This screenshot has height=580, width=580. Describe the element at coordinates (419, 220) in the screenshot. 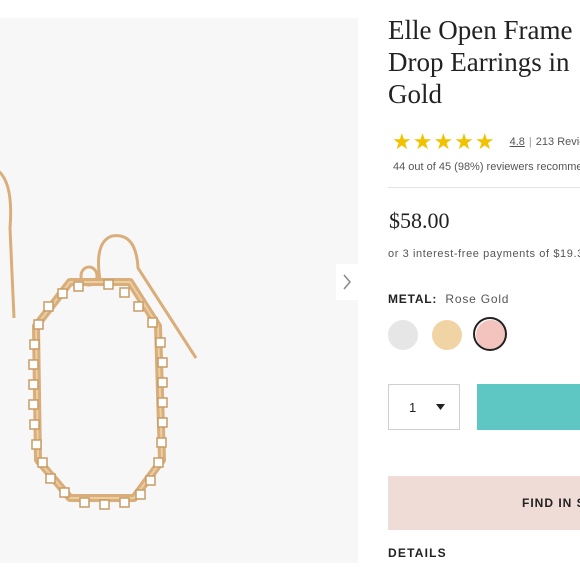

I see `product-price: $58.00` at that location.